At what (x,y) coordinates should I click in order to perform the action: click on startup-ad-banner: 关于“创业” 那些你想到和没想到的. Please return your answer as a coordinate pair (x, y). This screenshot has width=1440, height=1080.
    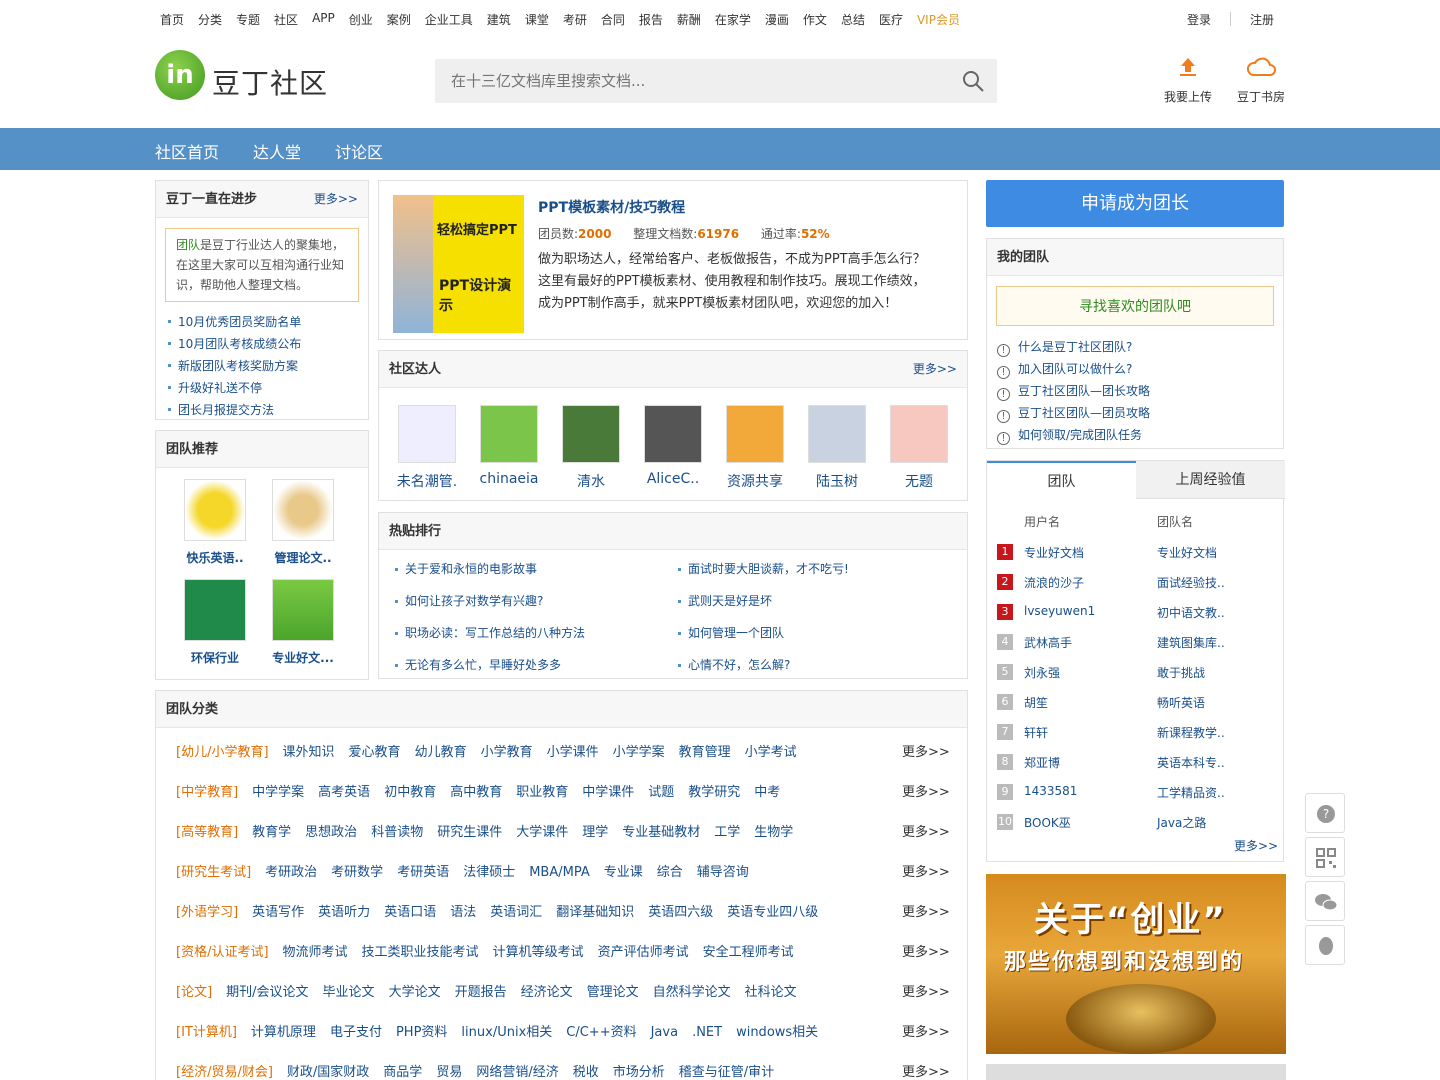
    Looking at the image, I should click on (1136, 964).